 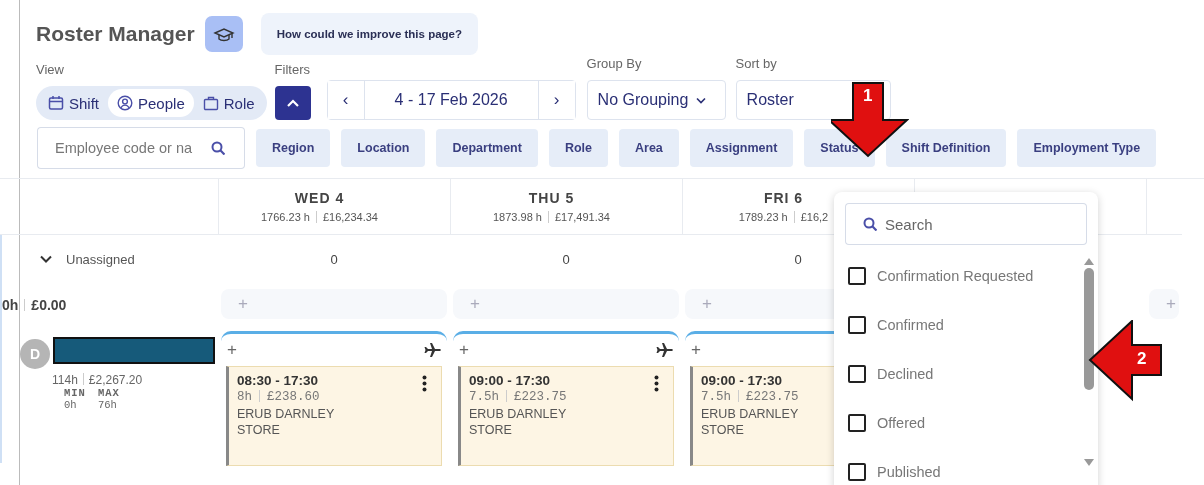 I want to click on sort-by-label: Sort by, so click(x=756, y=63).